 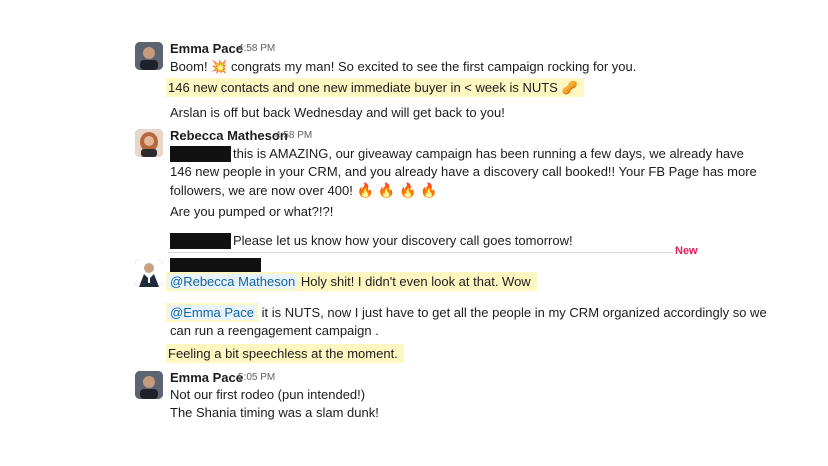 I want to click on message-text-part: Boom!, so click(x=189, y=66).